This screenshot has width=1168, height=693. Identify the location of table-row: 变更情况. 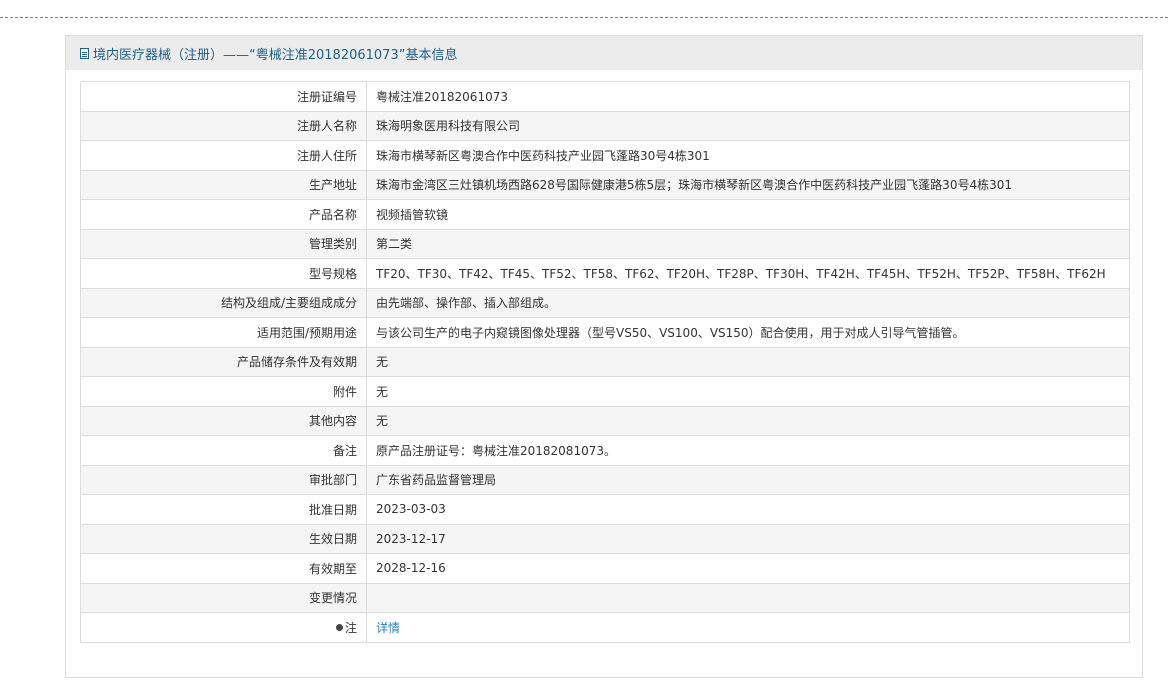
(605, 597).